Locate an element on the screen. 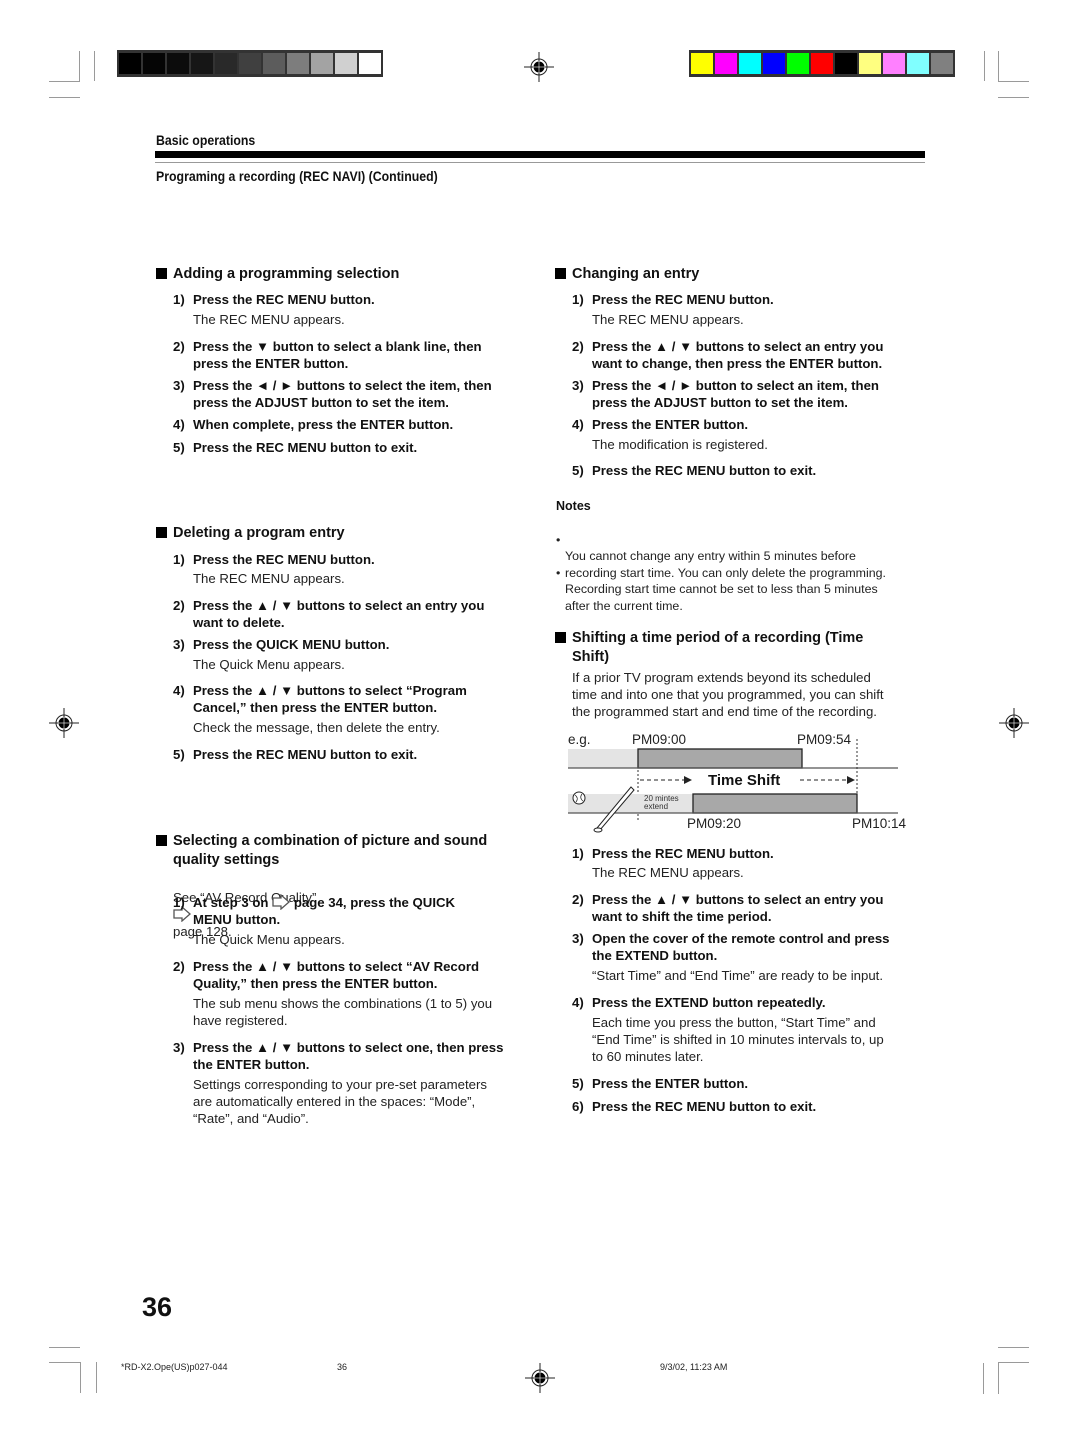 This screenshot has height=1445, width=1080. heading-text: Deleting a program entry is located at coordinates (259, 533).